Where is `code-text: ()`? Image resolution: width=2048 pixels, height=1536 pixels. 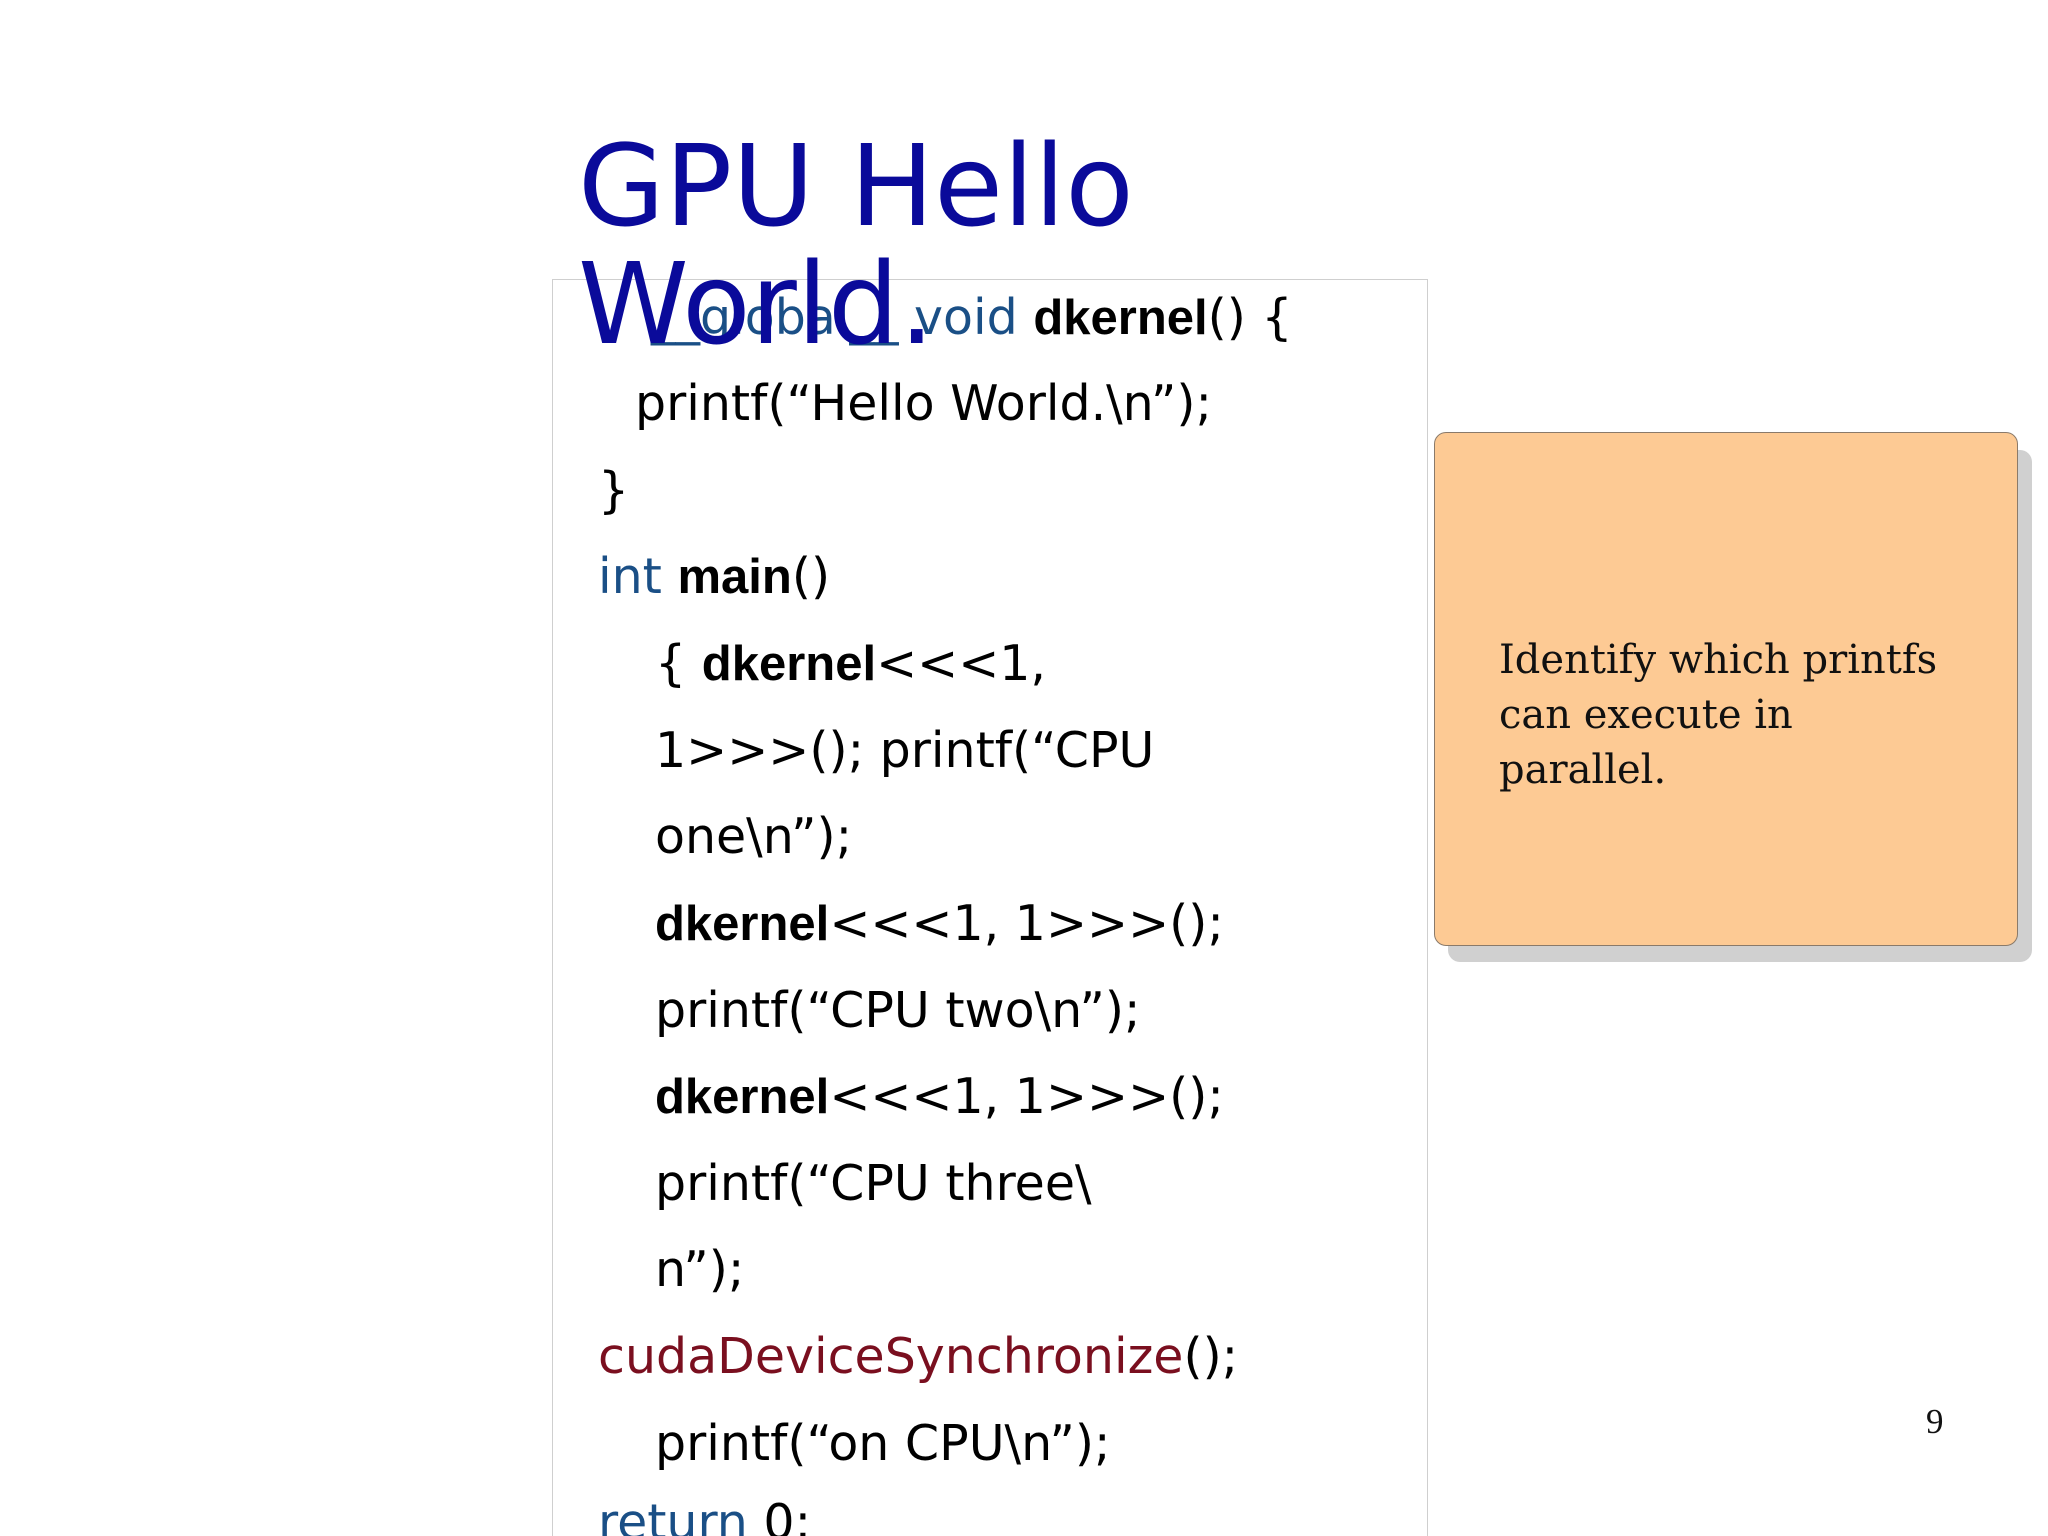 code-text: () is located at coordinates (811, 576).